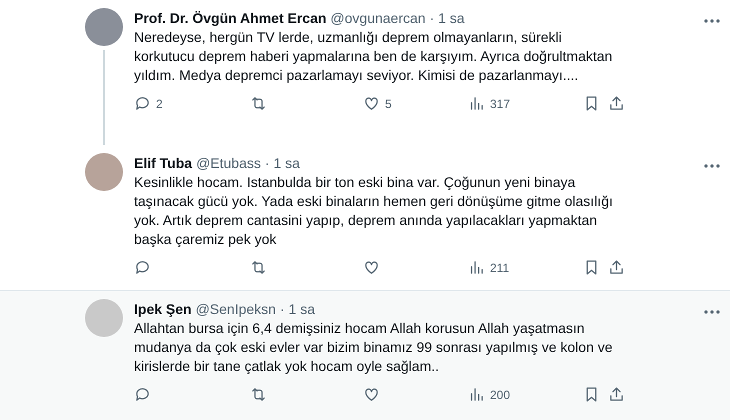  Describe the element at coordinates (374, 347) in the screenshot. I see `tweet-text: Allahtan bursa için 6,4 demişsiniz hocam Allah korusun Allah yaşatmasın mudanya da çok eski evler var bizim binamız 99 sonrası yapılmış ve kolon ve kirislerde bir tane çatlak yok hocam oyle sağlam..` at that location.